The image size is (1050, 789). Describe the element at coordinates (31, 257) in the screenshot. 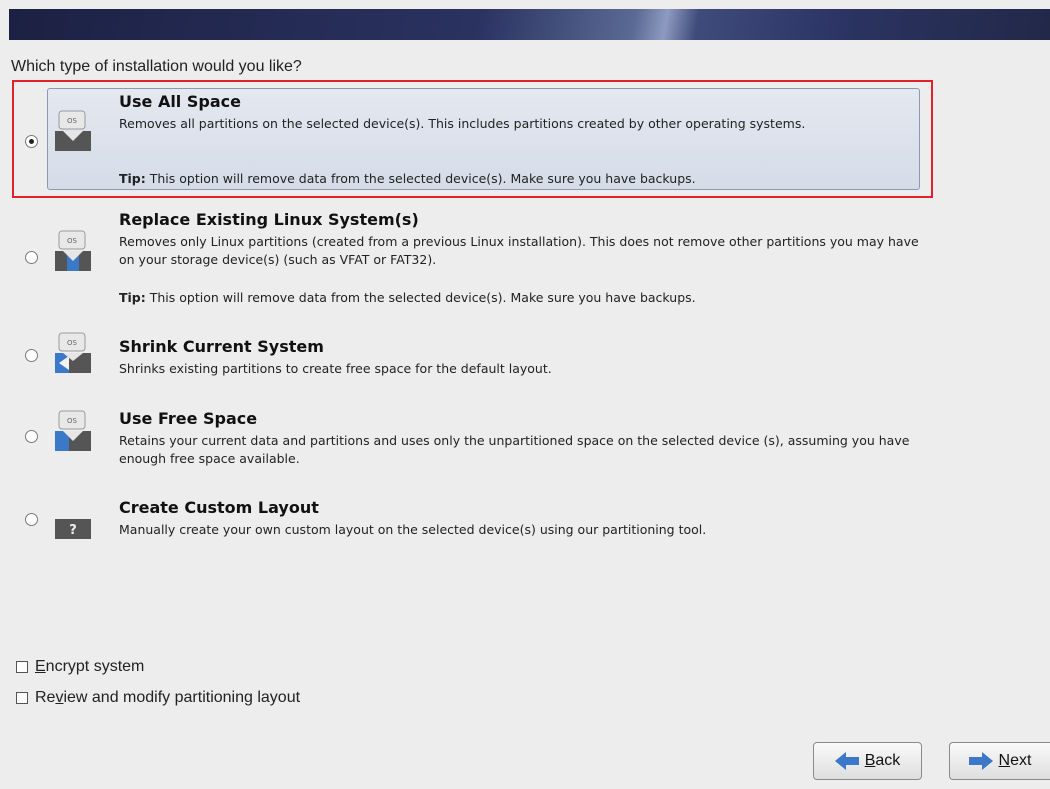

I see `radio-replace-linux` at that location.